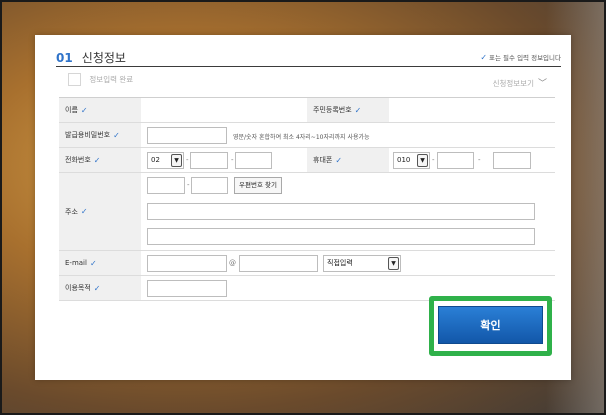 Image resolution: width=606 pixels, height=415 pixels. What do you see at coordinates (100, 135) in the screenshot?
I see `label-password: 발급용비밀번호 ✓` at bounding box center [100, 135].